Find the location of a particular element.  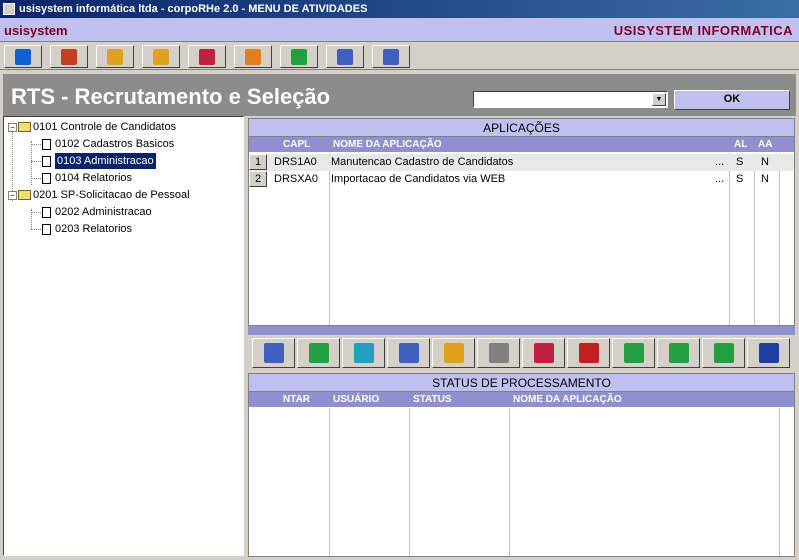

ok-button: OK is located at coordinates (732, 100).